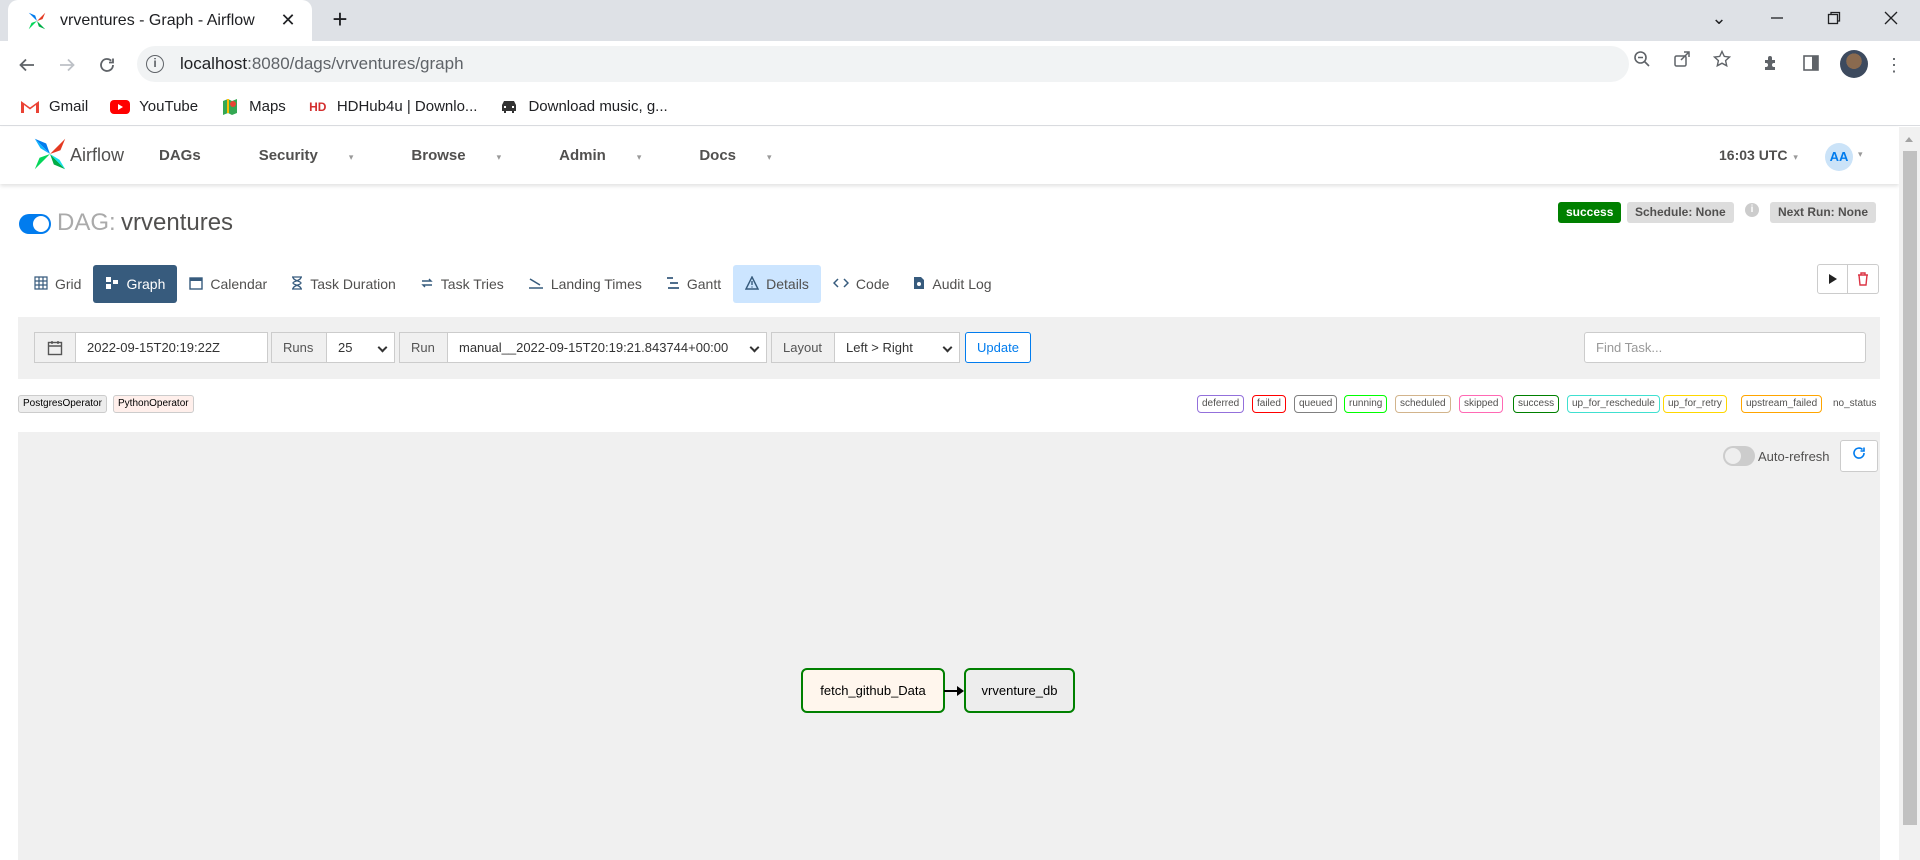  What do you see at coordinates (321, 155) in the screenshot?
I see `menu-security: Security ▾` at bounding box center [321, 155].